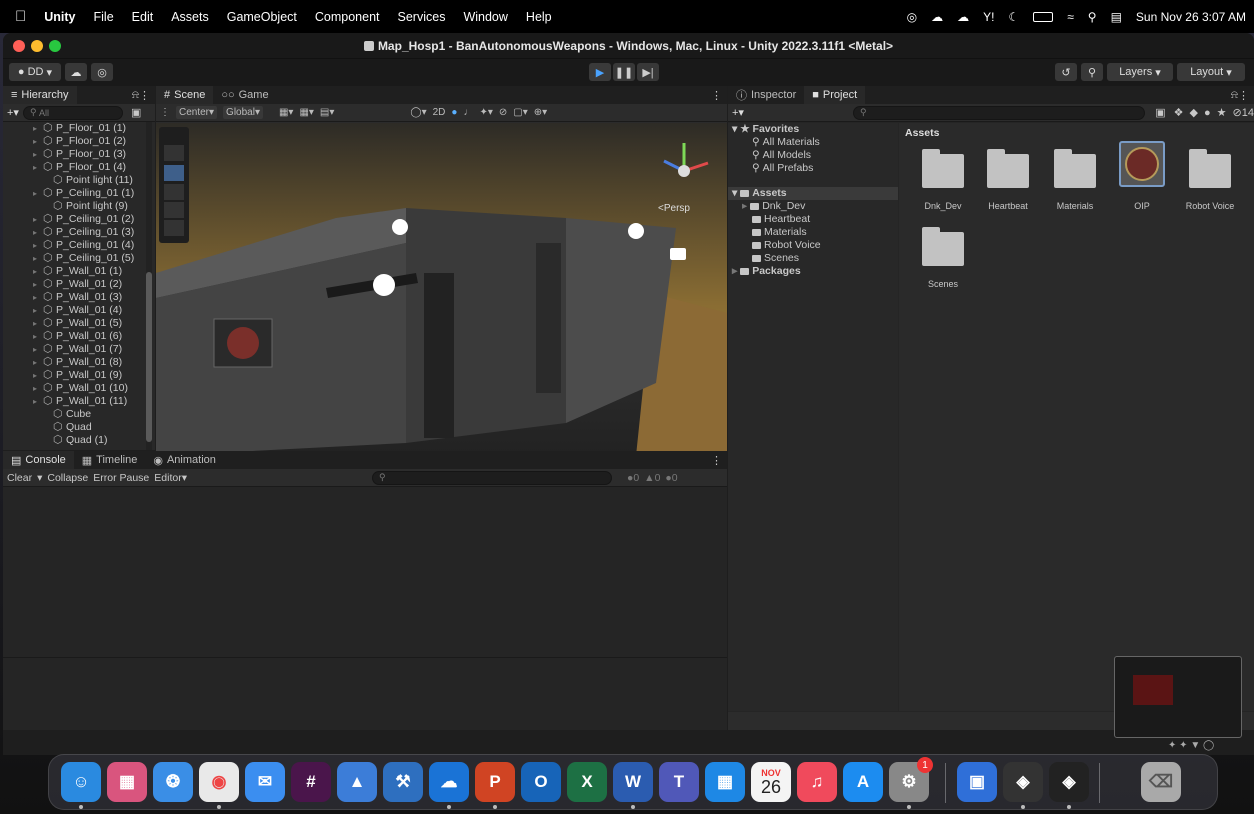 Image resolution: width=1254 pixels, height=814 pixels. I want to click on hierarchy-item: ▸ ⬡ P_Ceiling_01 (4), so click(83, 245).